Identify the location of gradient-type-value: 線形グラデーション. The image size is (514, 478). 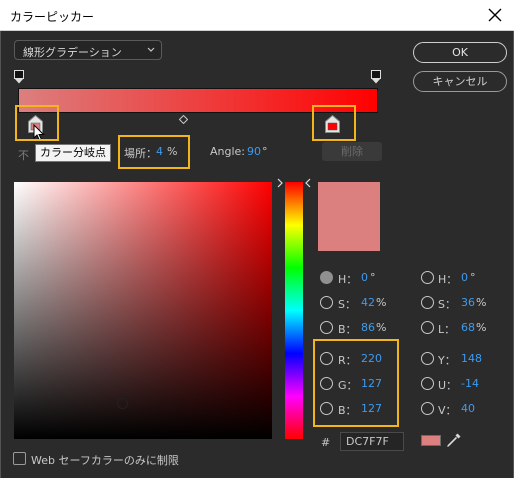
(72, 52).